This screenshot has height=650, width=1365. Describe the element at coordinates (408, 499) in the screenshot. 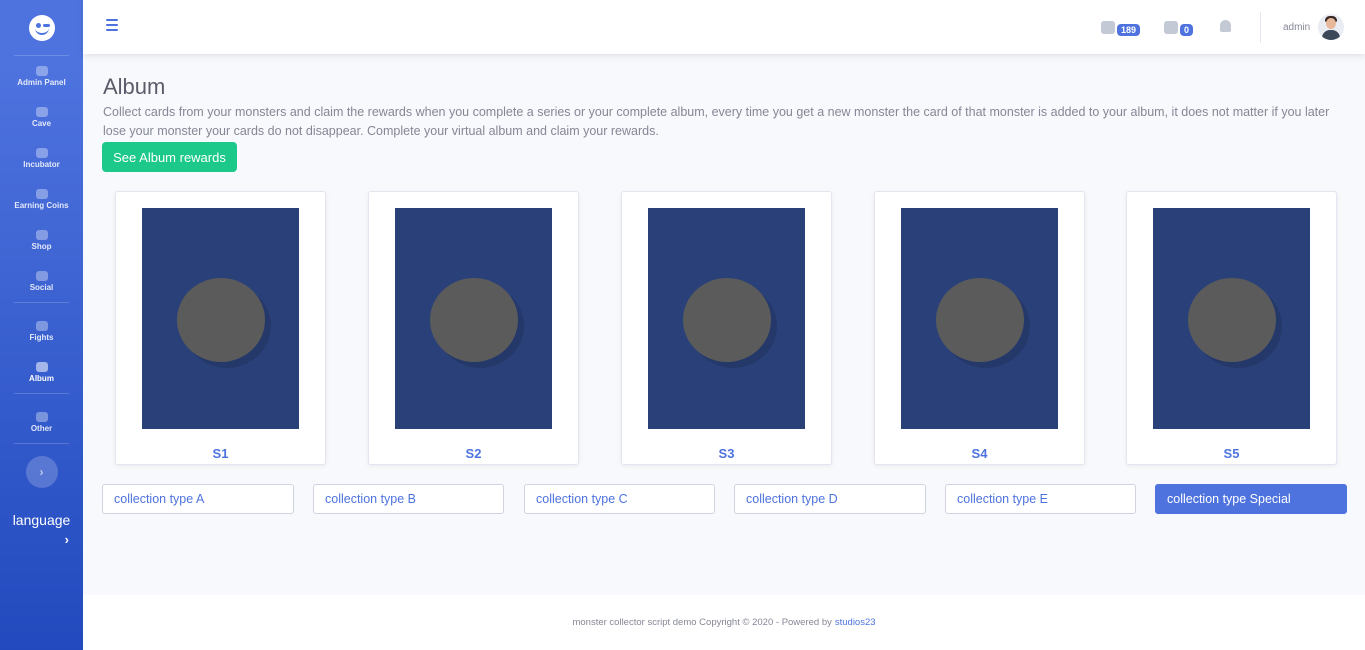

I see `collection-type-b-button: collection type B` at that location.